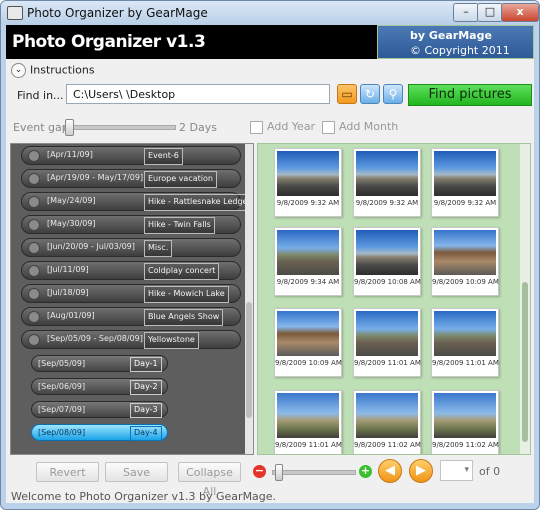  I want to click on day-item-selected: [Sep/08/09] Day-4, so click(99, 432).